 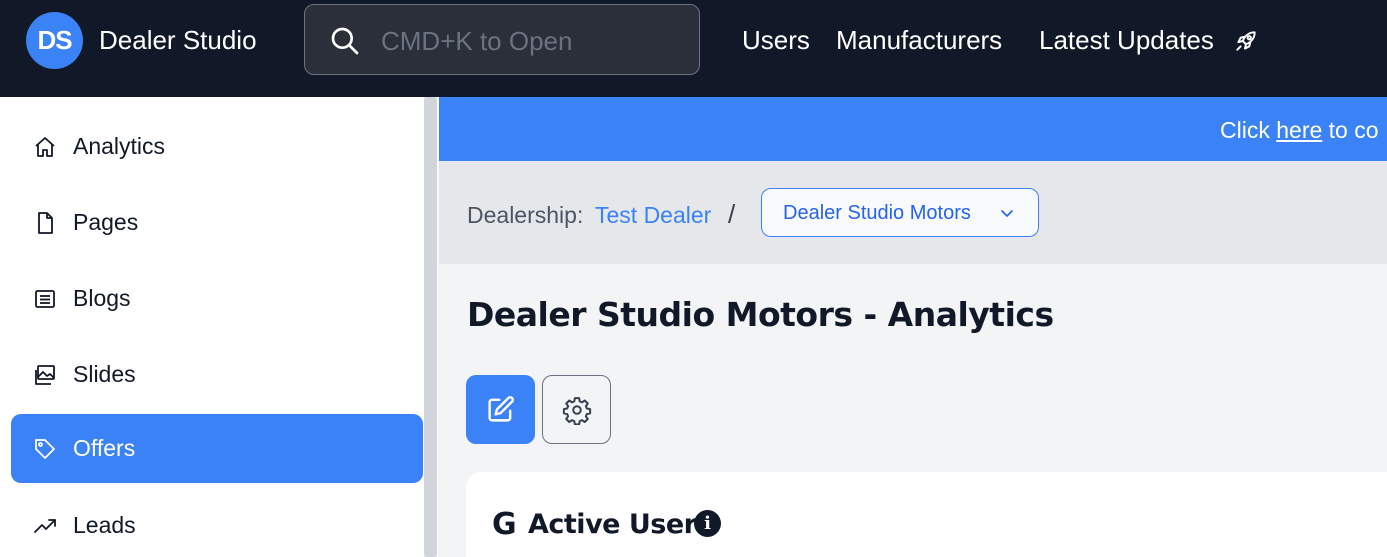 I want to click on sidebar-item-label: Blogs, so click(x=102, y=298).